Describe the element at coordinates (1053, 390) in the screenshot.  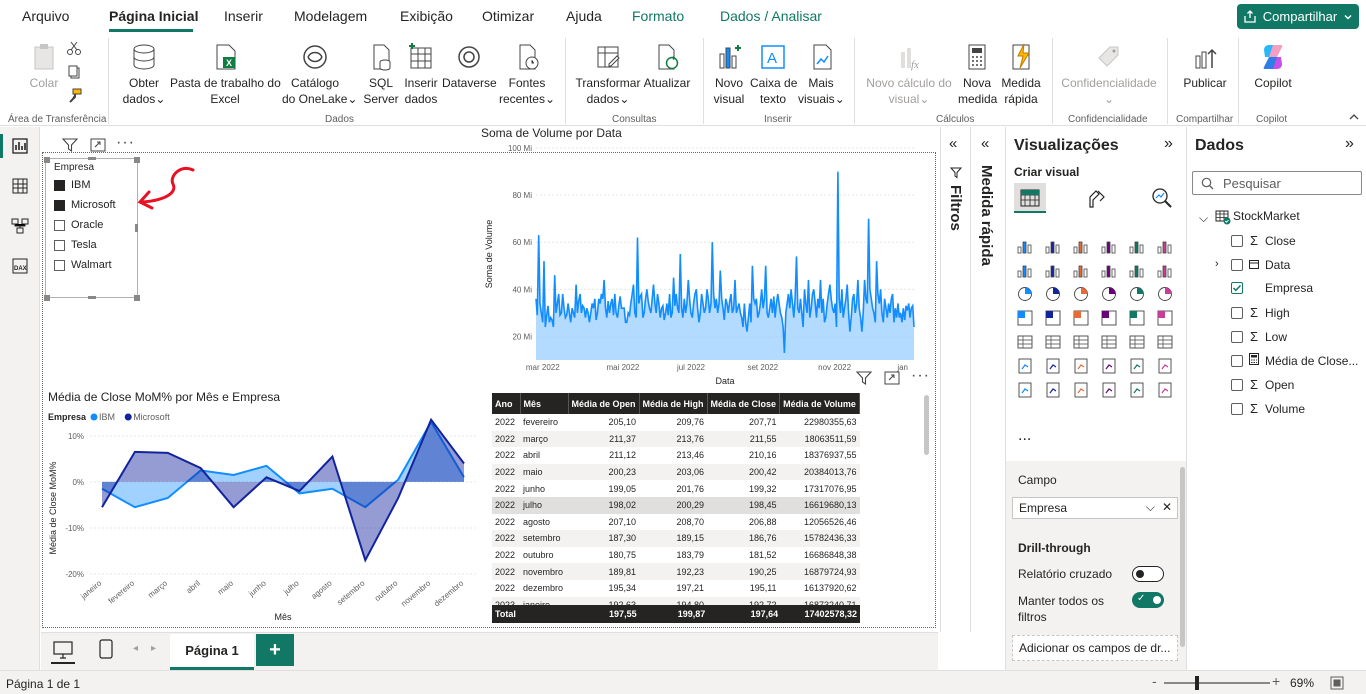
I see `power-apps-icon` at that location.